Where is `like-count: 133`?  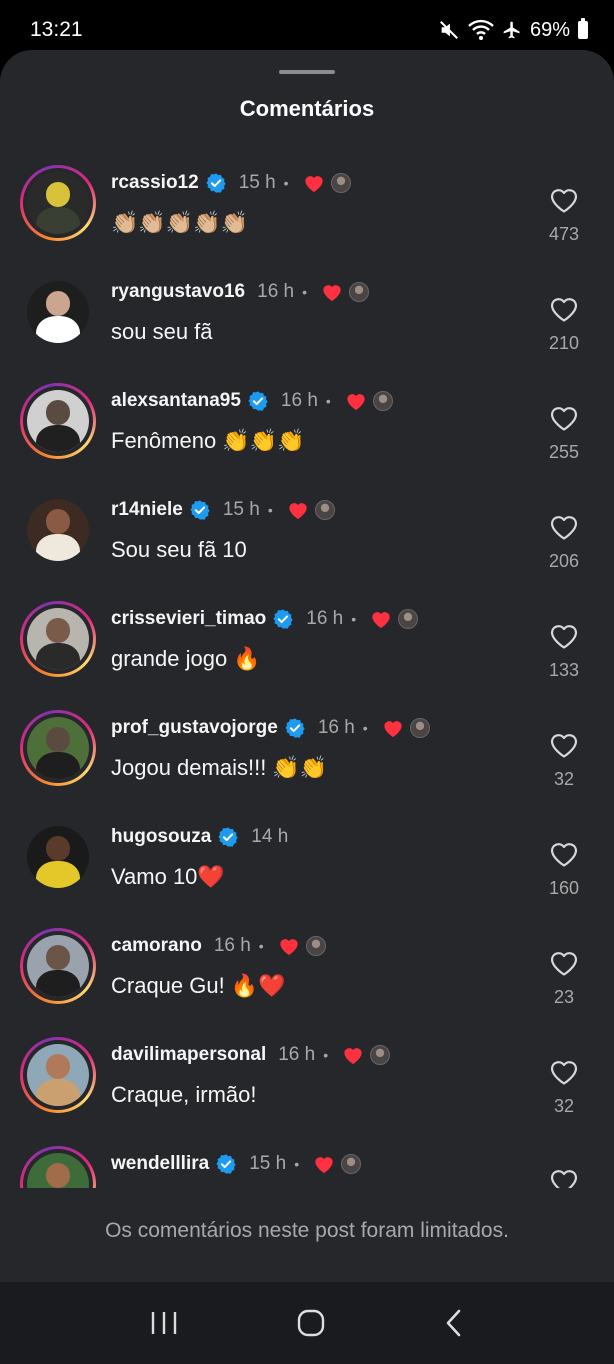
like-count: 133 is located at coordinates (564, 670).